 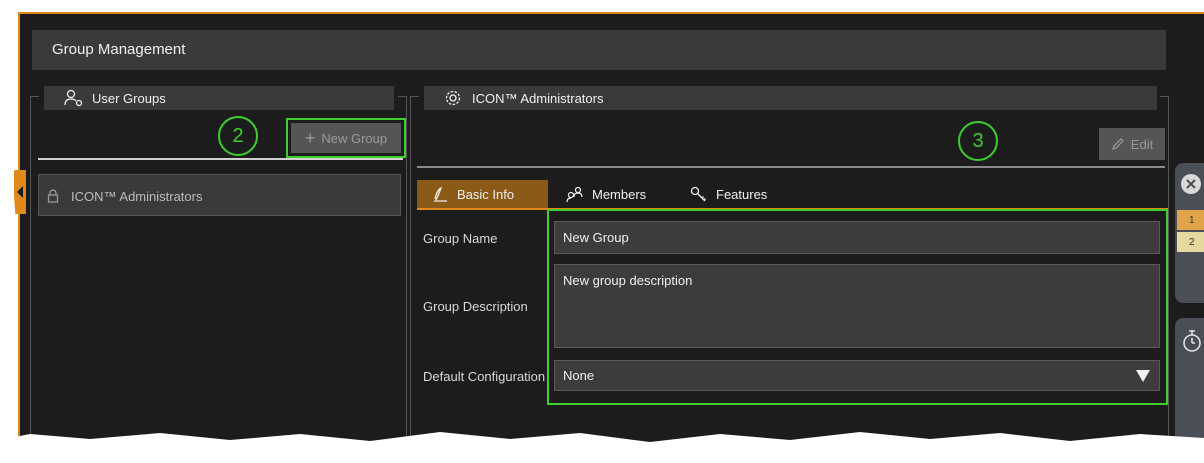 I want to click on left-panel-title: User Groups, so click(x=129, y=98).